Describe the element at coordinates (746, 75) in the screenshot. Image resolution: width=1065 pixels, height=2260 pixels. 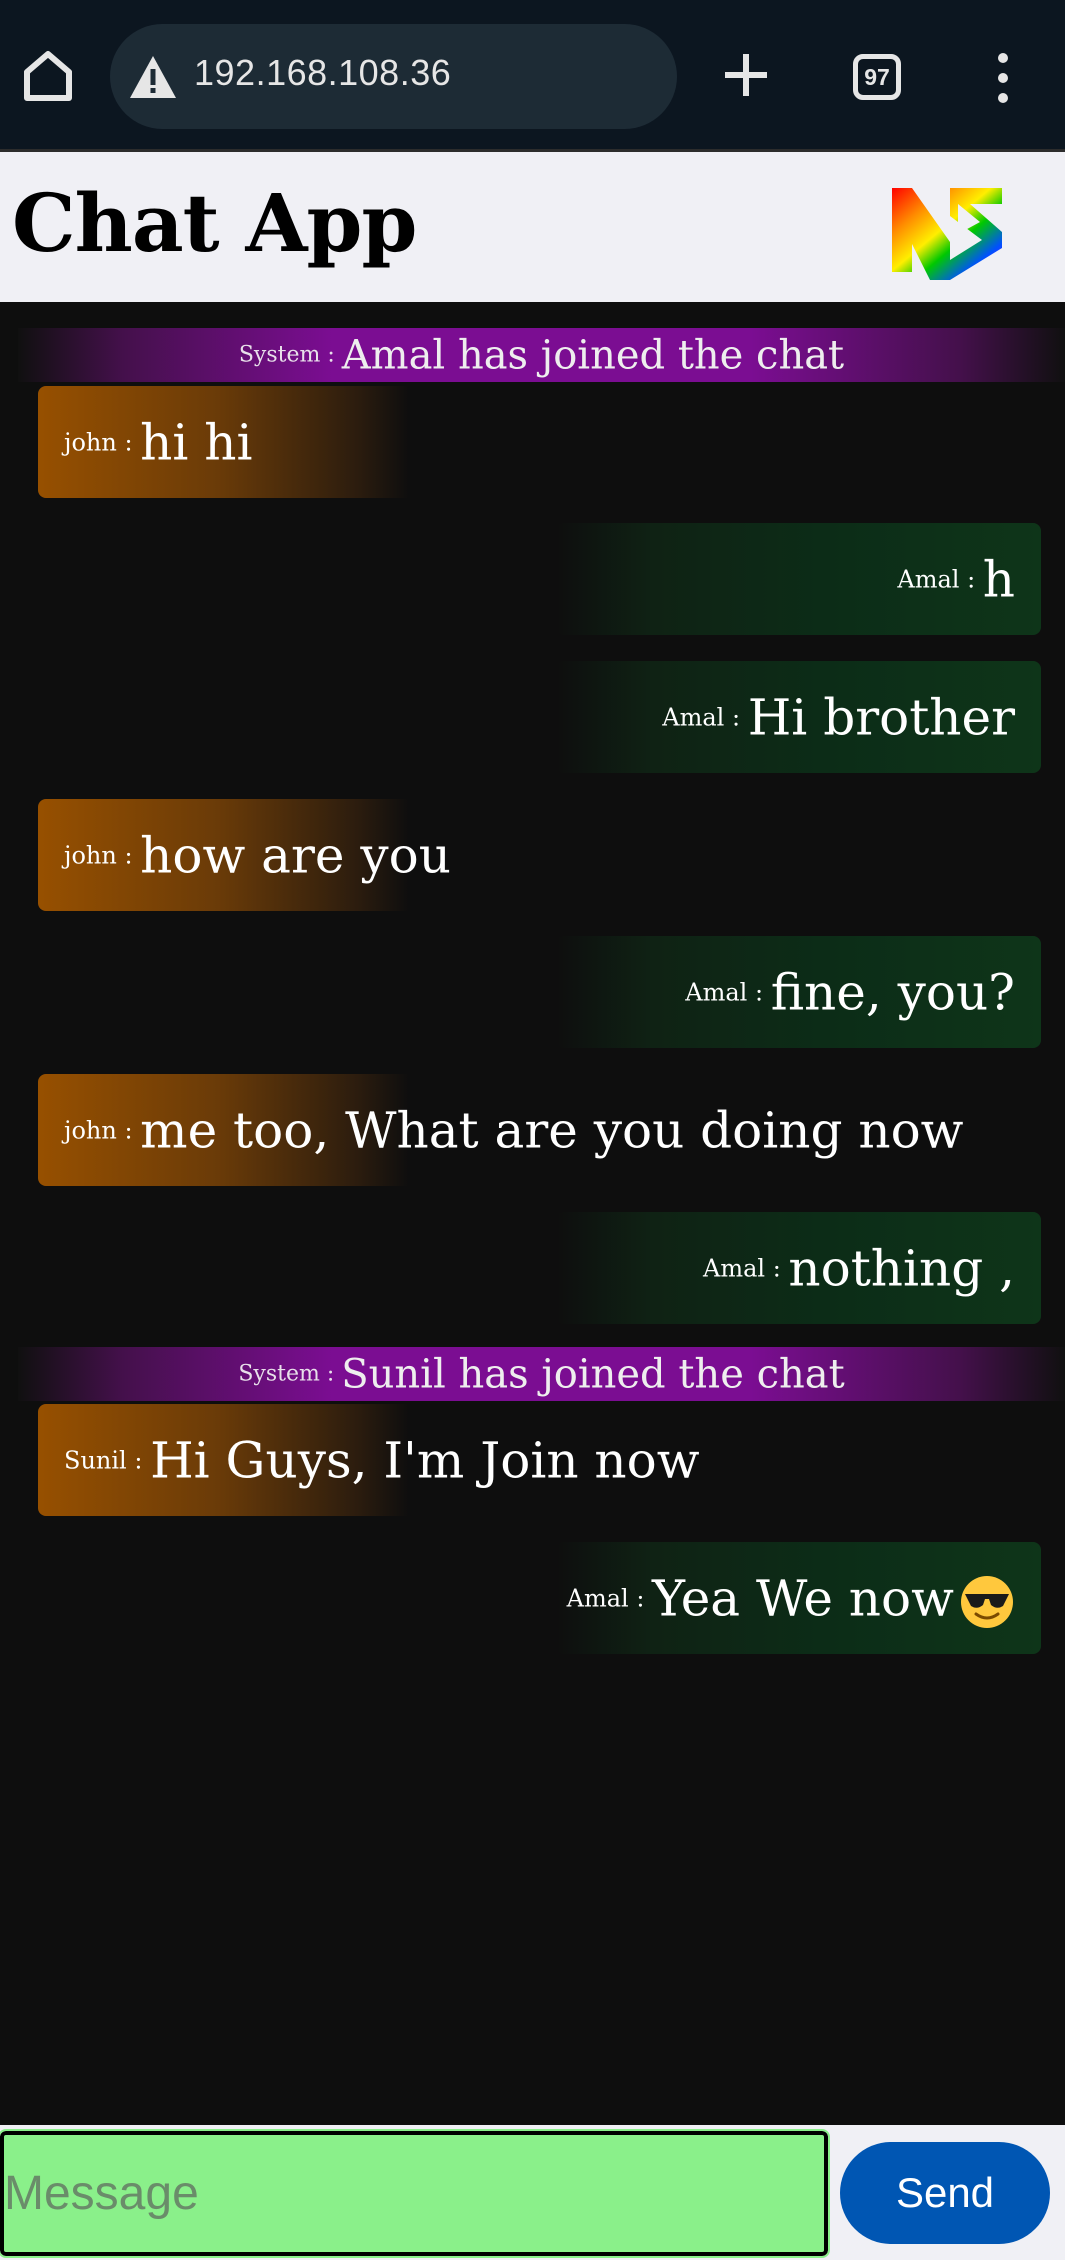
I see `plus-icon` at that location.